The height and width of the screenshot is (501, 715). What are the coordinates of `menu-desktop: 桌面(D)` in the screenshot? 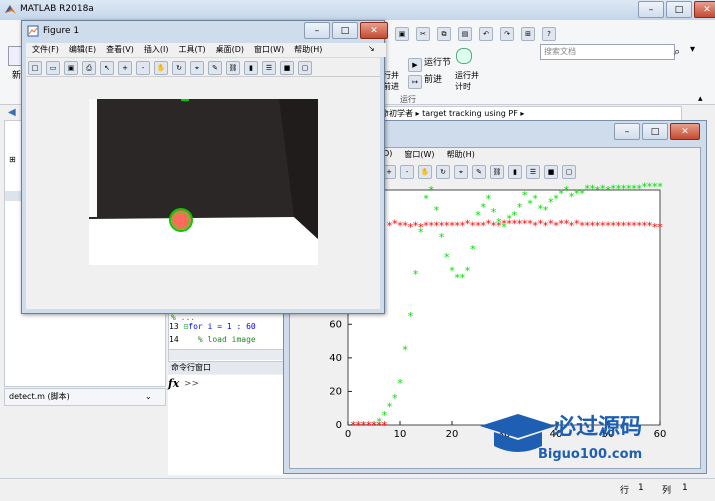 It's located at (230, 50).